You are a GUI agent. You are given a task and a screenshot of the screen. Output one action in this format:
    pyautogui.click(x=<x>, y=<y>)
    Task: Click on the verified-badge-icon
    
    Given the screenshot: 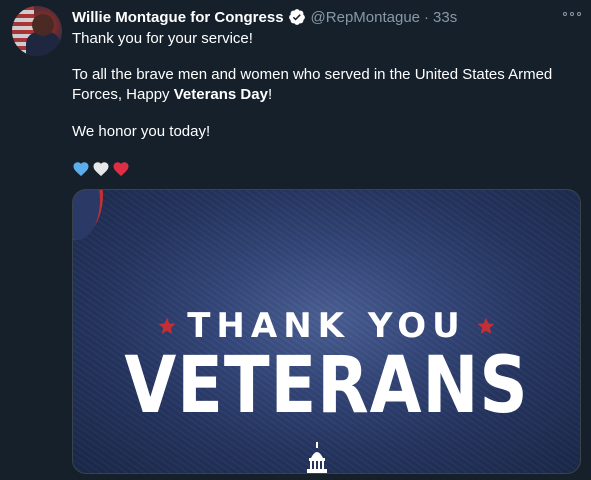 What is the action you would take?
    pyautogui.click(x=296, y=17)
    